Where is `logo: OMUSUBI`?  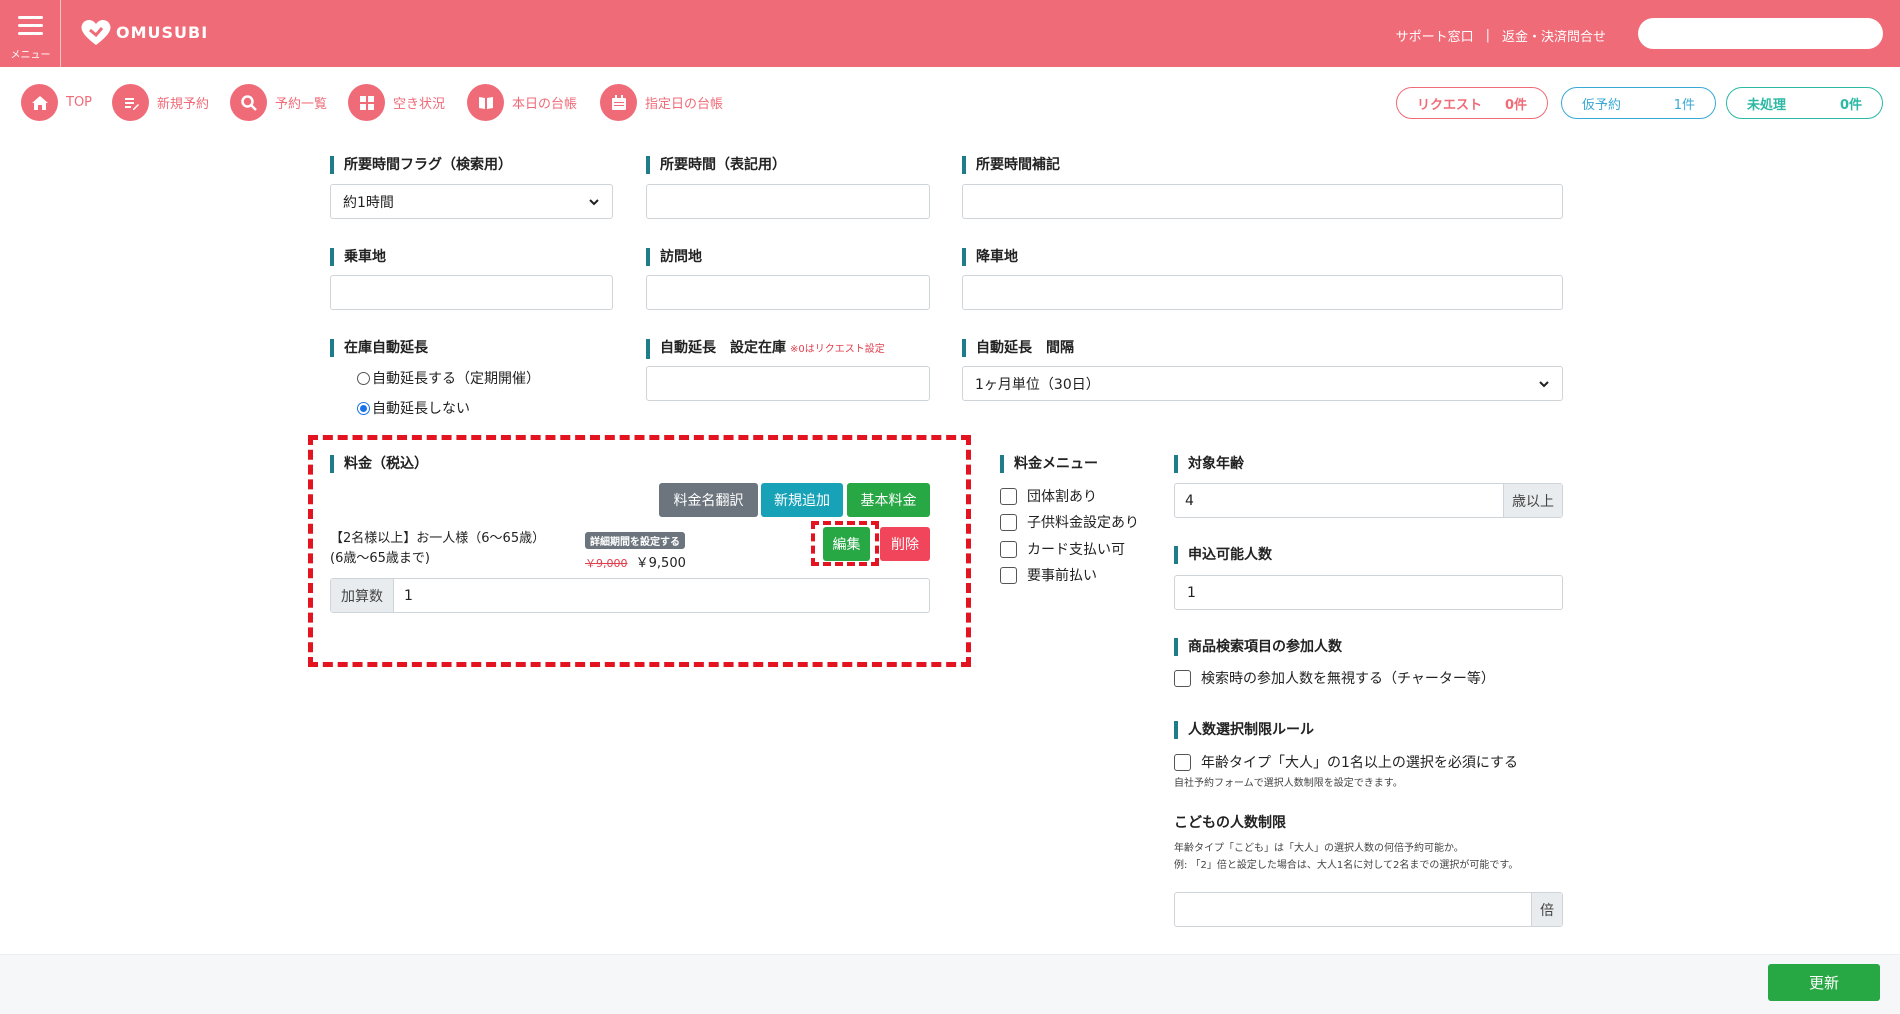
logo: OMUSUBI is located at coordinates (144, 32).